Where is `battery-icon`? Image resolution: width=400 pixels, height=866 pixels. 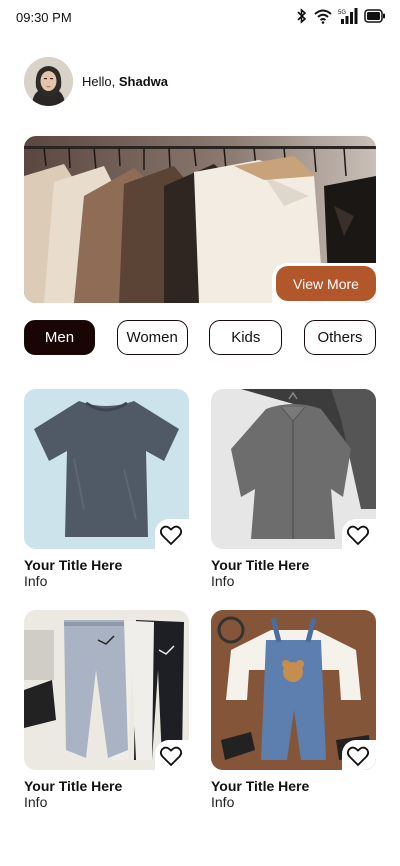 battery-icon is located at coordinates (374, 16).